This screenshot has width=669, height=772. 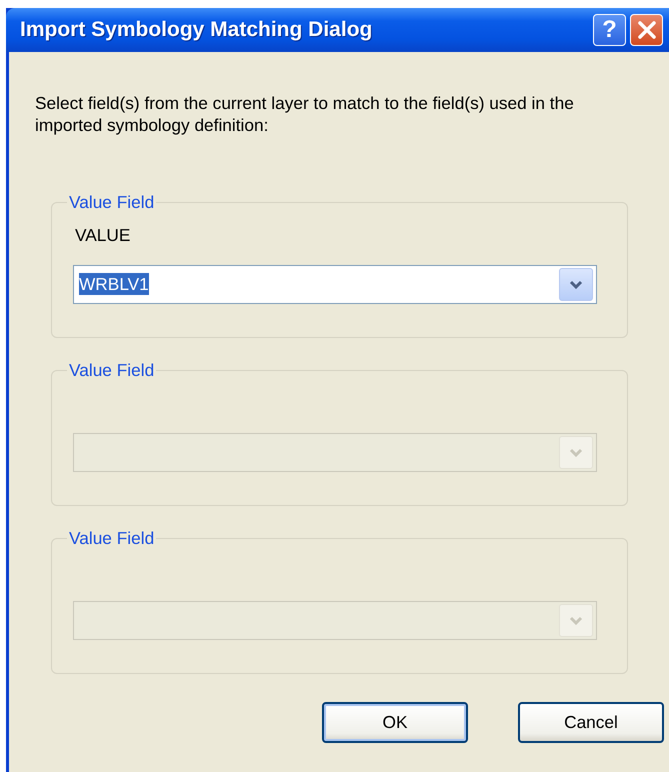 What do you see at coordinates (609, 30) in the screenshot?
I see `help-button: ?` at bounding box center [609, 30].